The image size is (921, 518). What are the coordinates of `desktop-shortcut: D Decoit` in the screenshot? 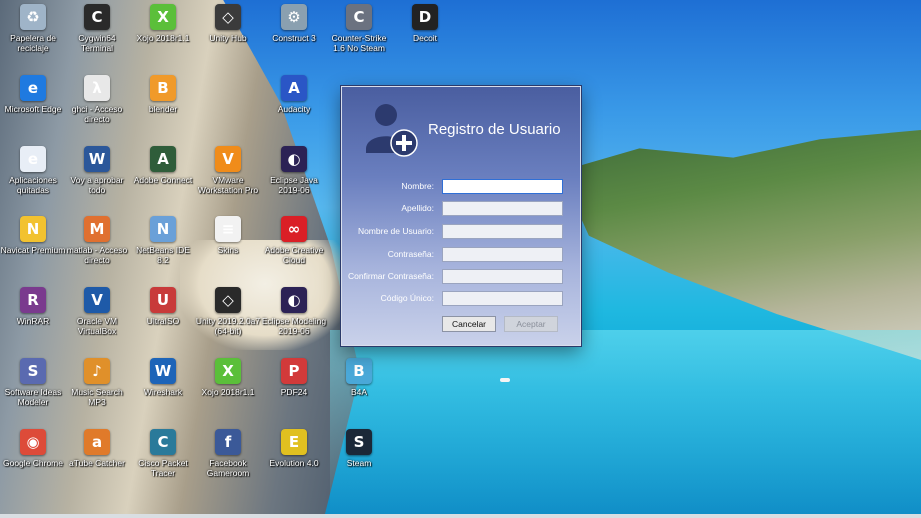 It's located at (425, 23).